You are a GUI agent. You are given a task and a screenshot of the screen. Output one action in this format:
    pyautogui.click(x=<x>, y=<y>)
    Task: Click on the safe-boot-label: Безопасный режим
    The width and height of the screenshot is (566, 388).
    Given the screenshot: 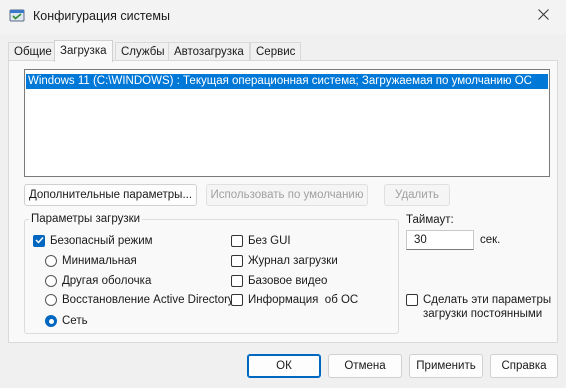 What is the action you would take?
    pyautogui.click(x=101, y=241)
    